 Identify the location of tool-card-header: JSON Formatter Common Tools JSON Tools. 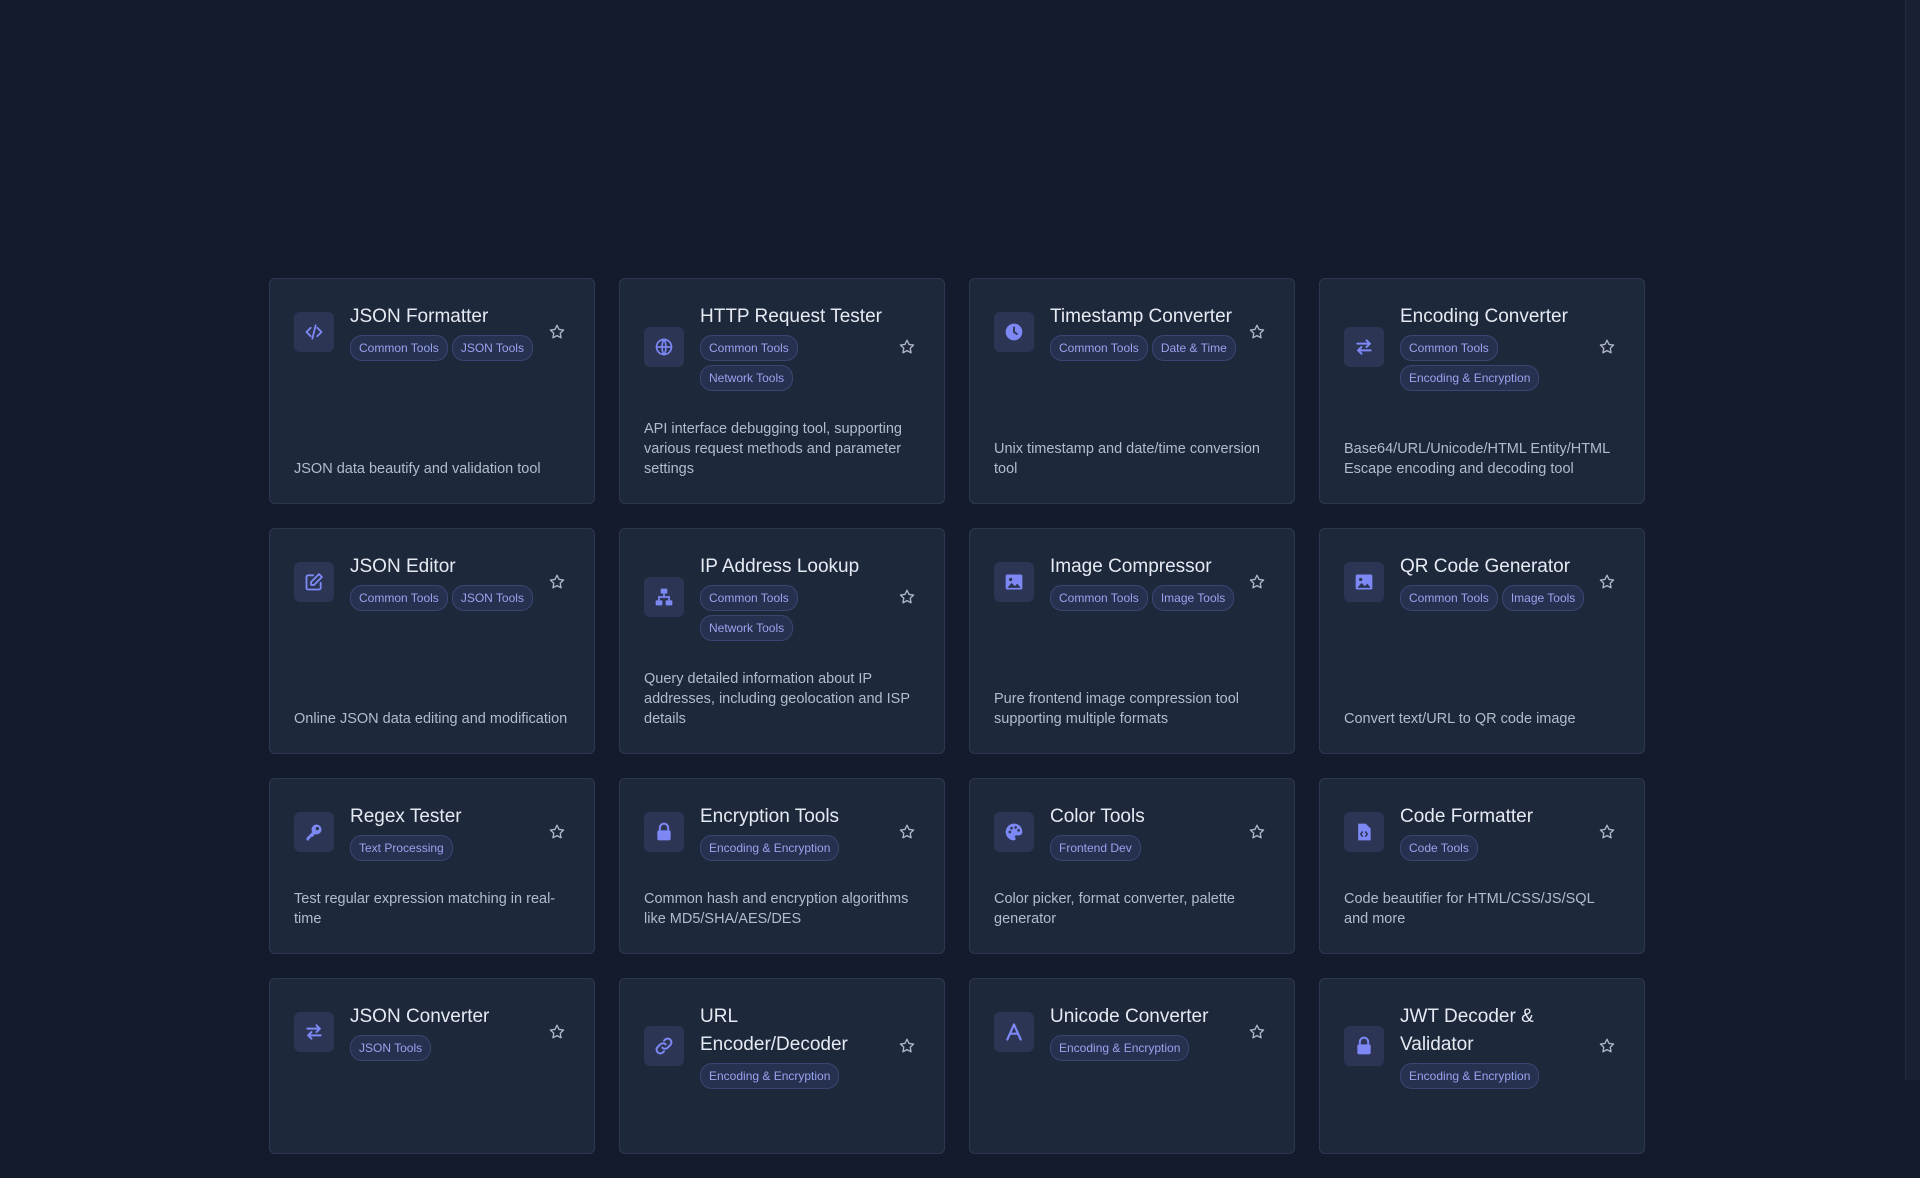
(432, 332).